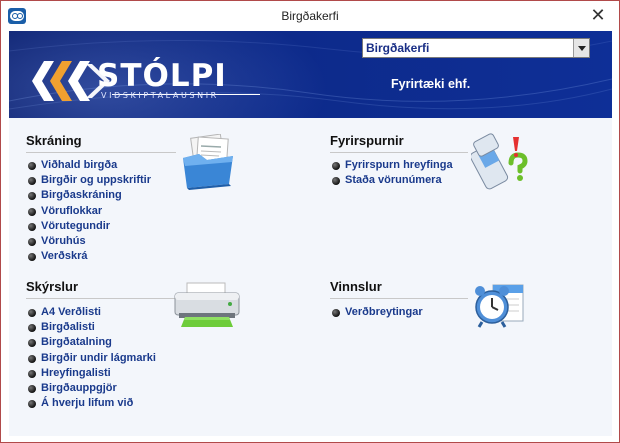  What do you see at coordinates (89, 165) in the screenshot?
I see `menu-item-vidhald-birgda: Viðhald birgða` at bounding box center [89, 165].